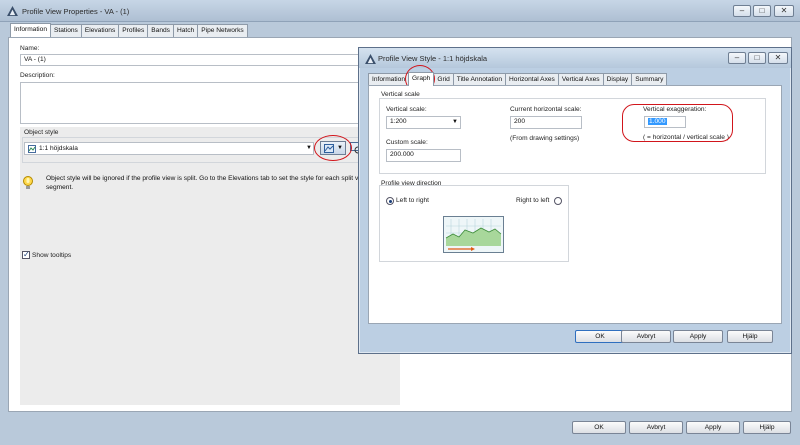  What do you see at coordinates (407, 142) in the screenshot?
I see `custom-scale-label: Custom scale:` at bounding box center [407, 142].